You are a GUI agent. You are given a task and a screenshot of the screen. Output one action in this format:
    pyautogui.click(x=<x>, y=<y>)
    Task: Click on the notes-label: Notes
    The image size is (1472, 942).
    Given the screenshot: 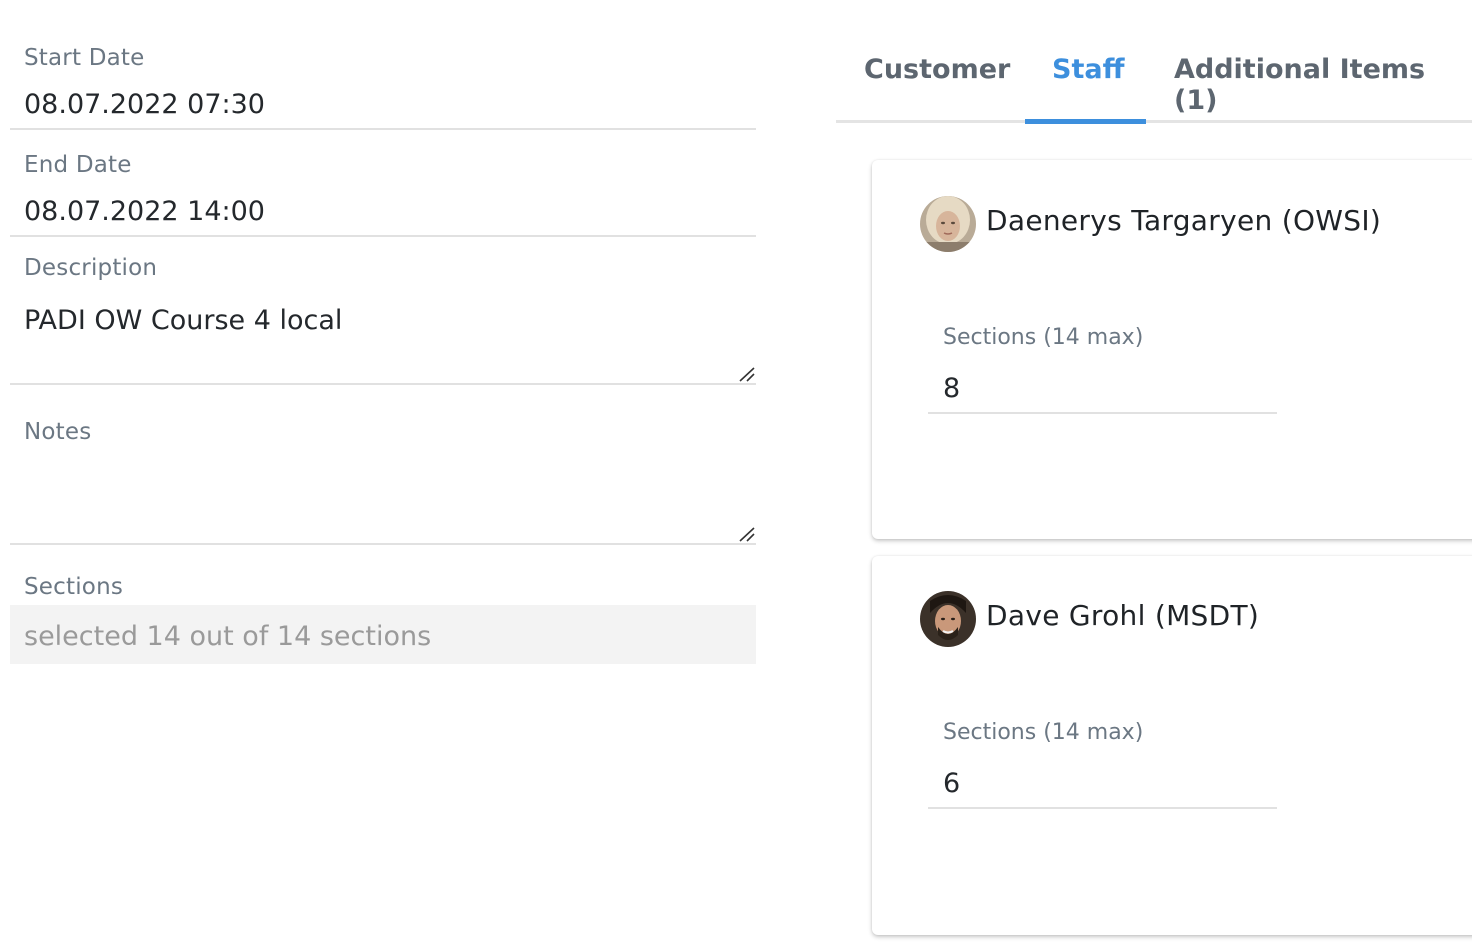 What is the action you would take?
    pyautogui.click(x=58, y=432)
    